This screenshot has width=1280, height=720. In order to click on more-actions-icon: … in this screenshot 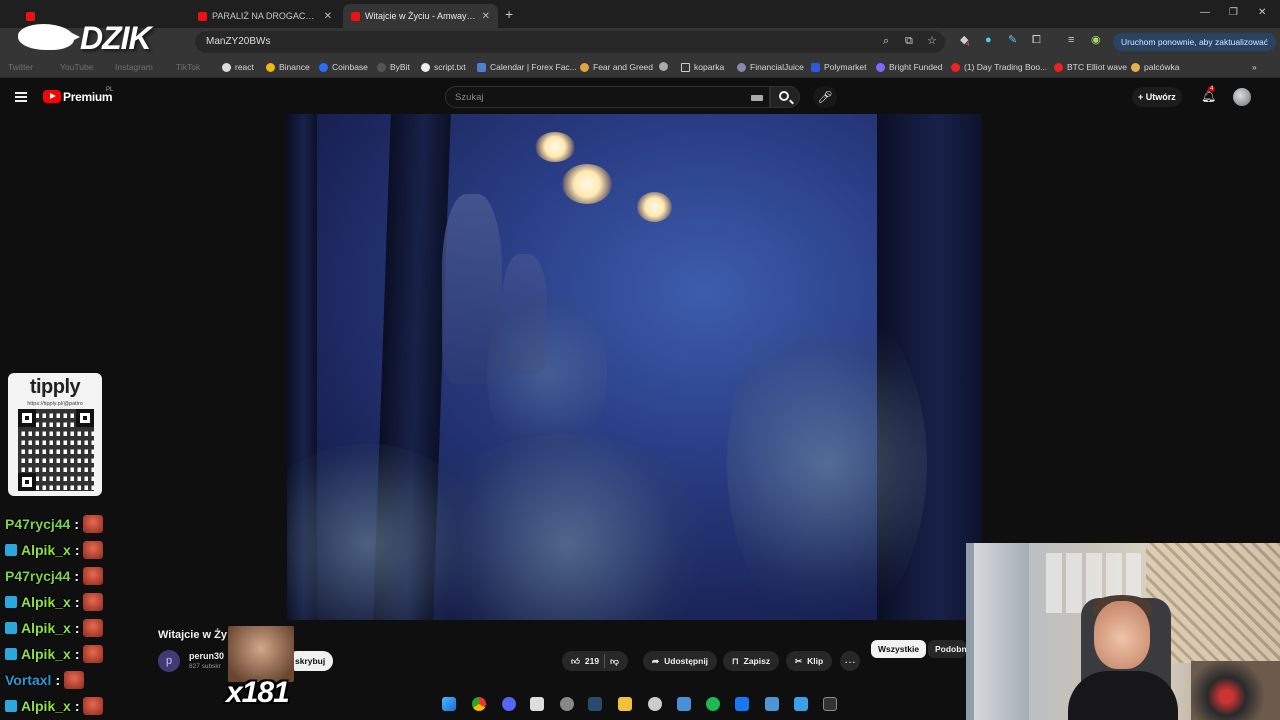, I will do `click(850, 661)`.